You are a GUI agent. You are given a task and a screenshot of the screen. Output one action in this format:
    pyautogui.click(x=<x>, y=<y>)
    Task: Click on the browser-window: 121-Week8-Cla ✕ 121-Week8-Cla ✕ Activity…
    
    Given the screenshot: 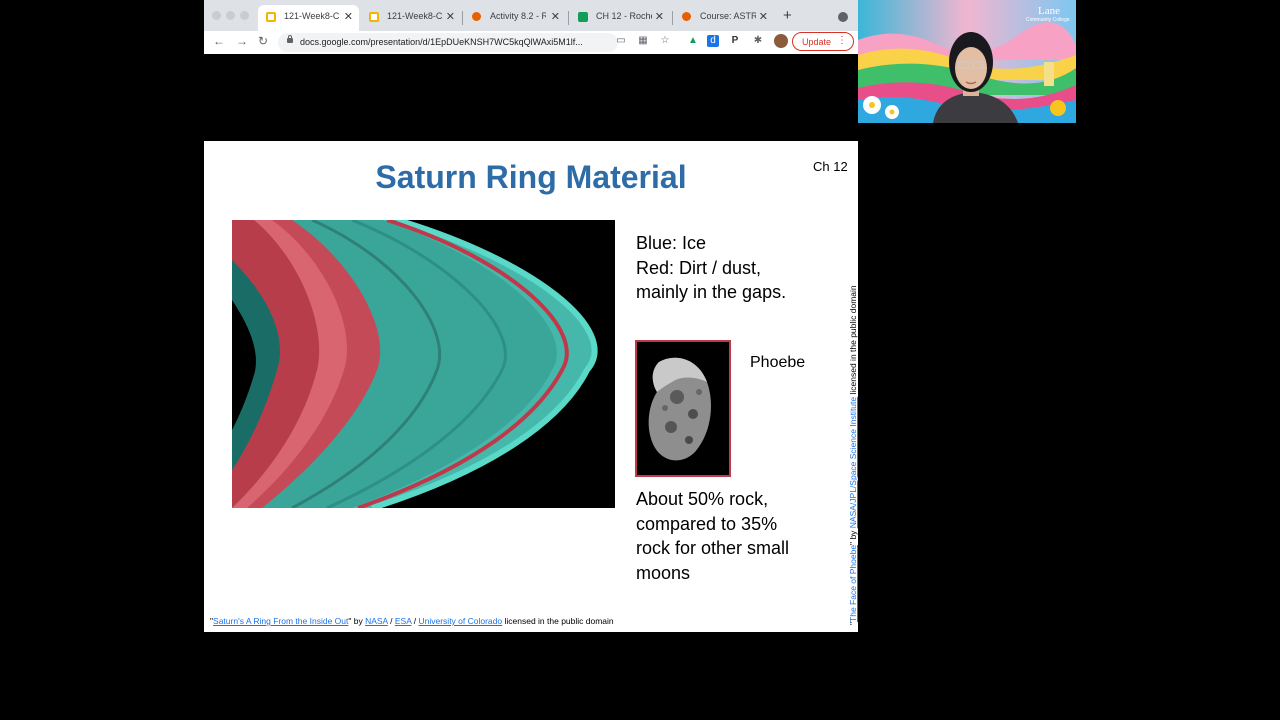 What is the action you would take?
    pyautogui.click(x=531, y=27)
    